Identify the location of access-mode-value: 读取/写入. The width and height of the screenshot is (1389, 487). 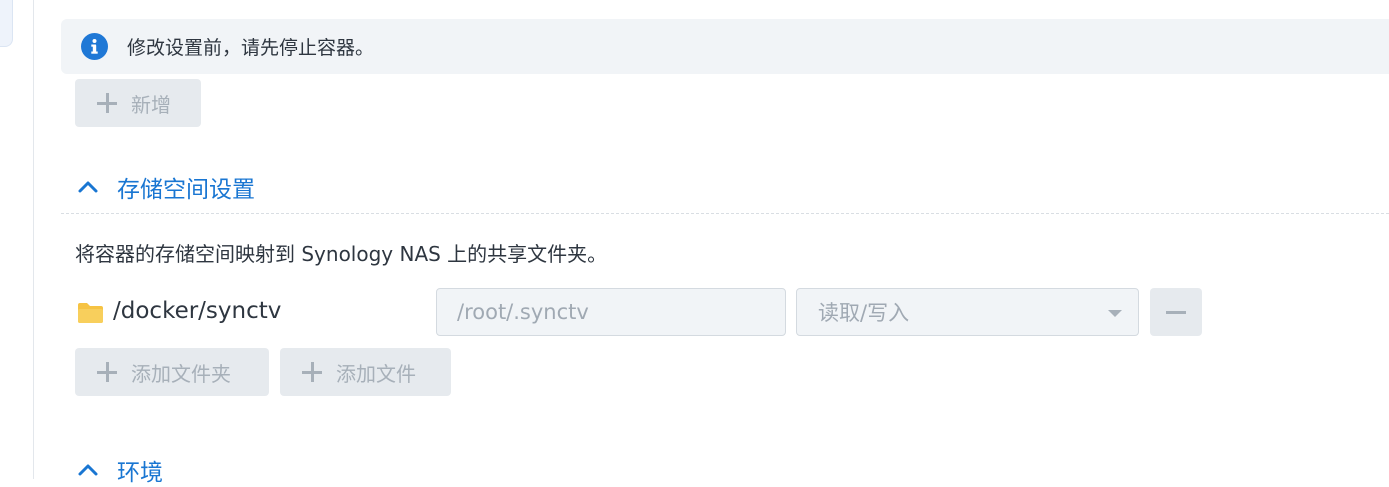
(864, 313).